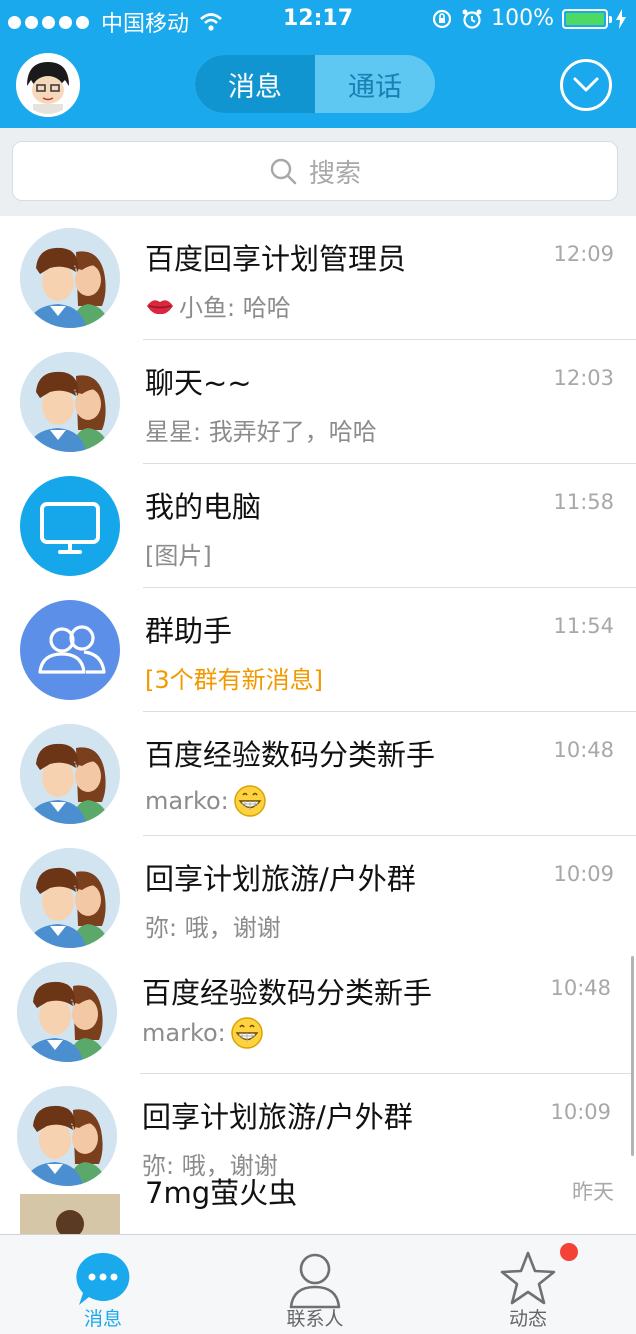  Describe the element at coordinates (189, 631) in the screenshot. I see `conversation-title: 群助手` at that location.